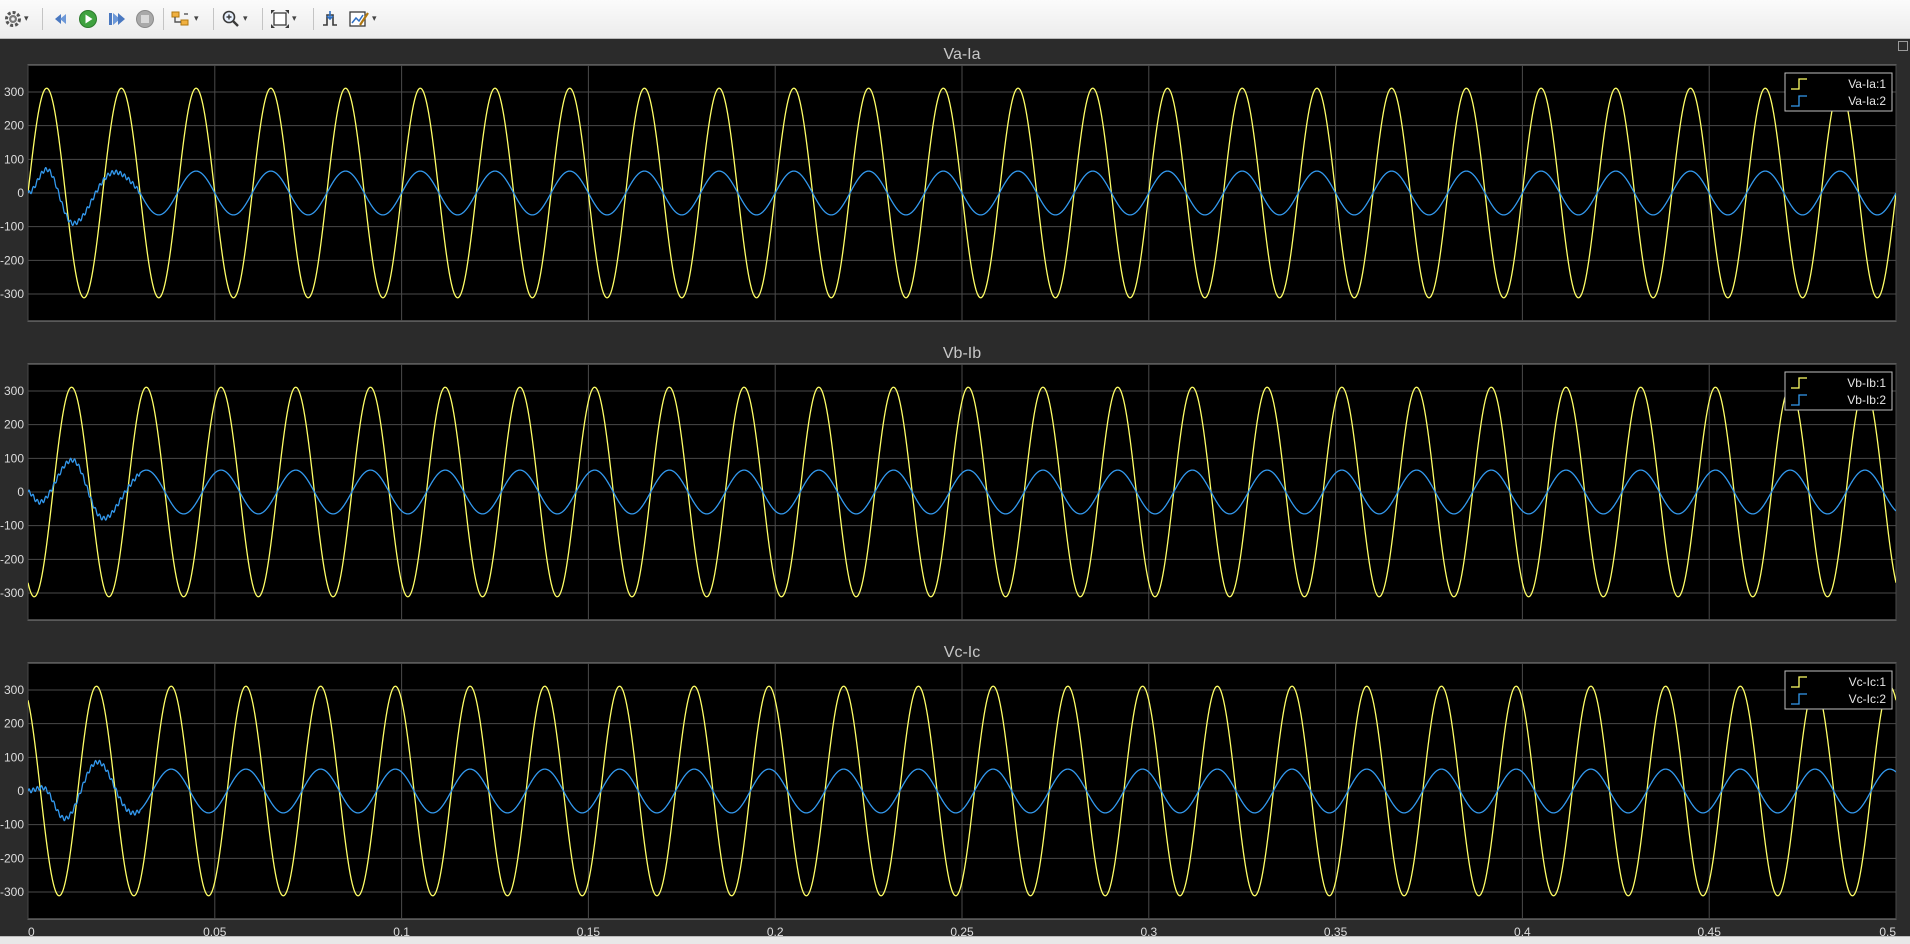 Image resolution: width=1910 pixels, height=944 pixels. What do you see at coordinates (245, 19) in the screenshot?
I see `zoom-dropdown-icon: ▾` at bounding box center [245, 19].